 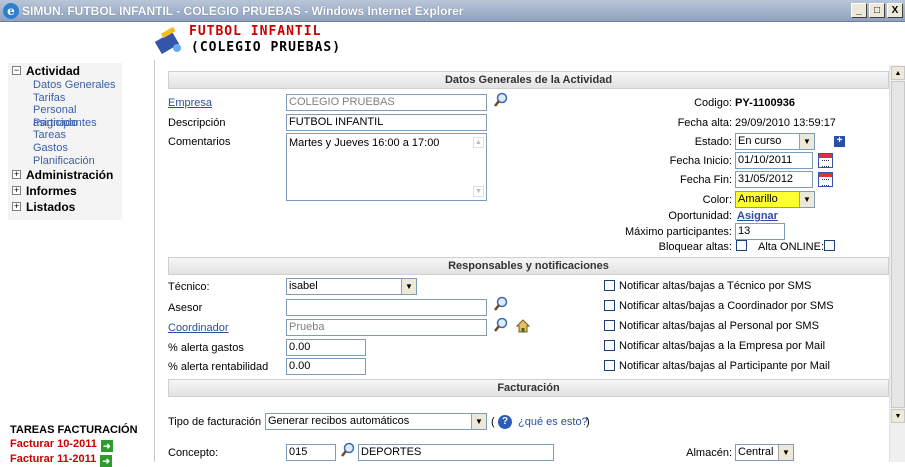 I want to click on oportunidad-label: Oportunidad:, so click(x=700, y=216).